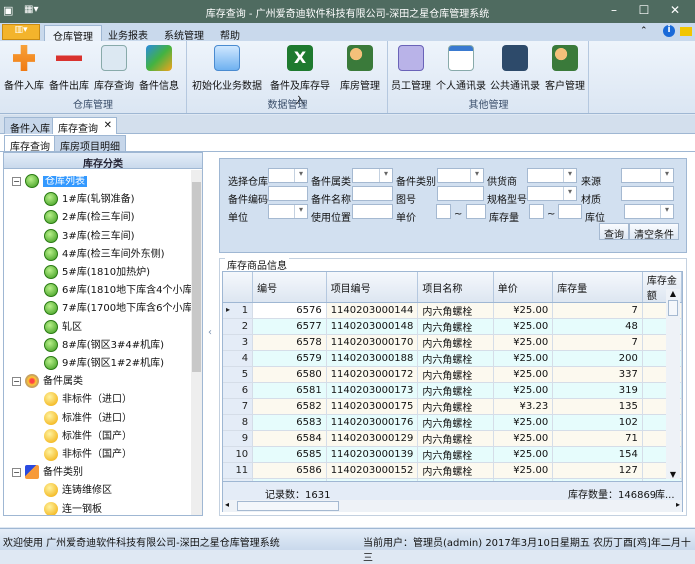 This screenshot has width=695, height=564. What do you see at coordinates (184, 33) in the screenshot?
I see `ribbon-tab-system: 系统管理` at bounding box center [184, 33].